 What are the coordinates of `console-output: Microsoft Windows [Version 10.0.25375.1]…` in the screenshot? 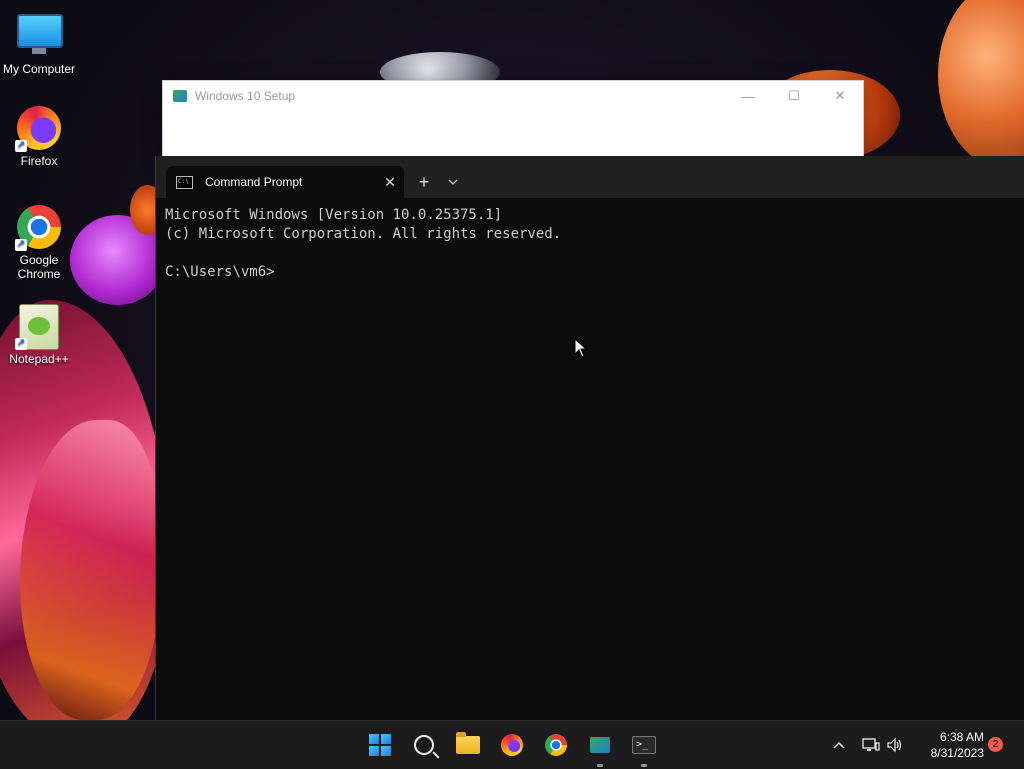 It's located at (590, 244).